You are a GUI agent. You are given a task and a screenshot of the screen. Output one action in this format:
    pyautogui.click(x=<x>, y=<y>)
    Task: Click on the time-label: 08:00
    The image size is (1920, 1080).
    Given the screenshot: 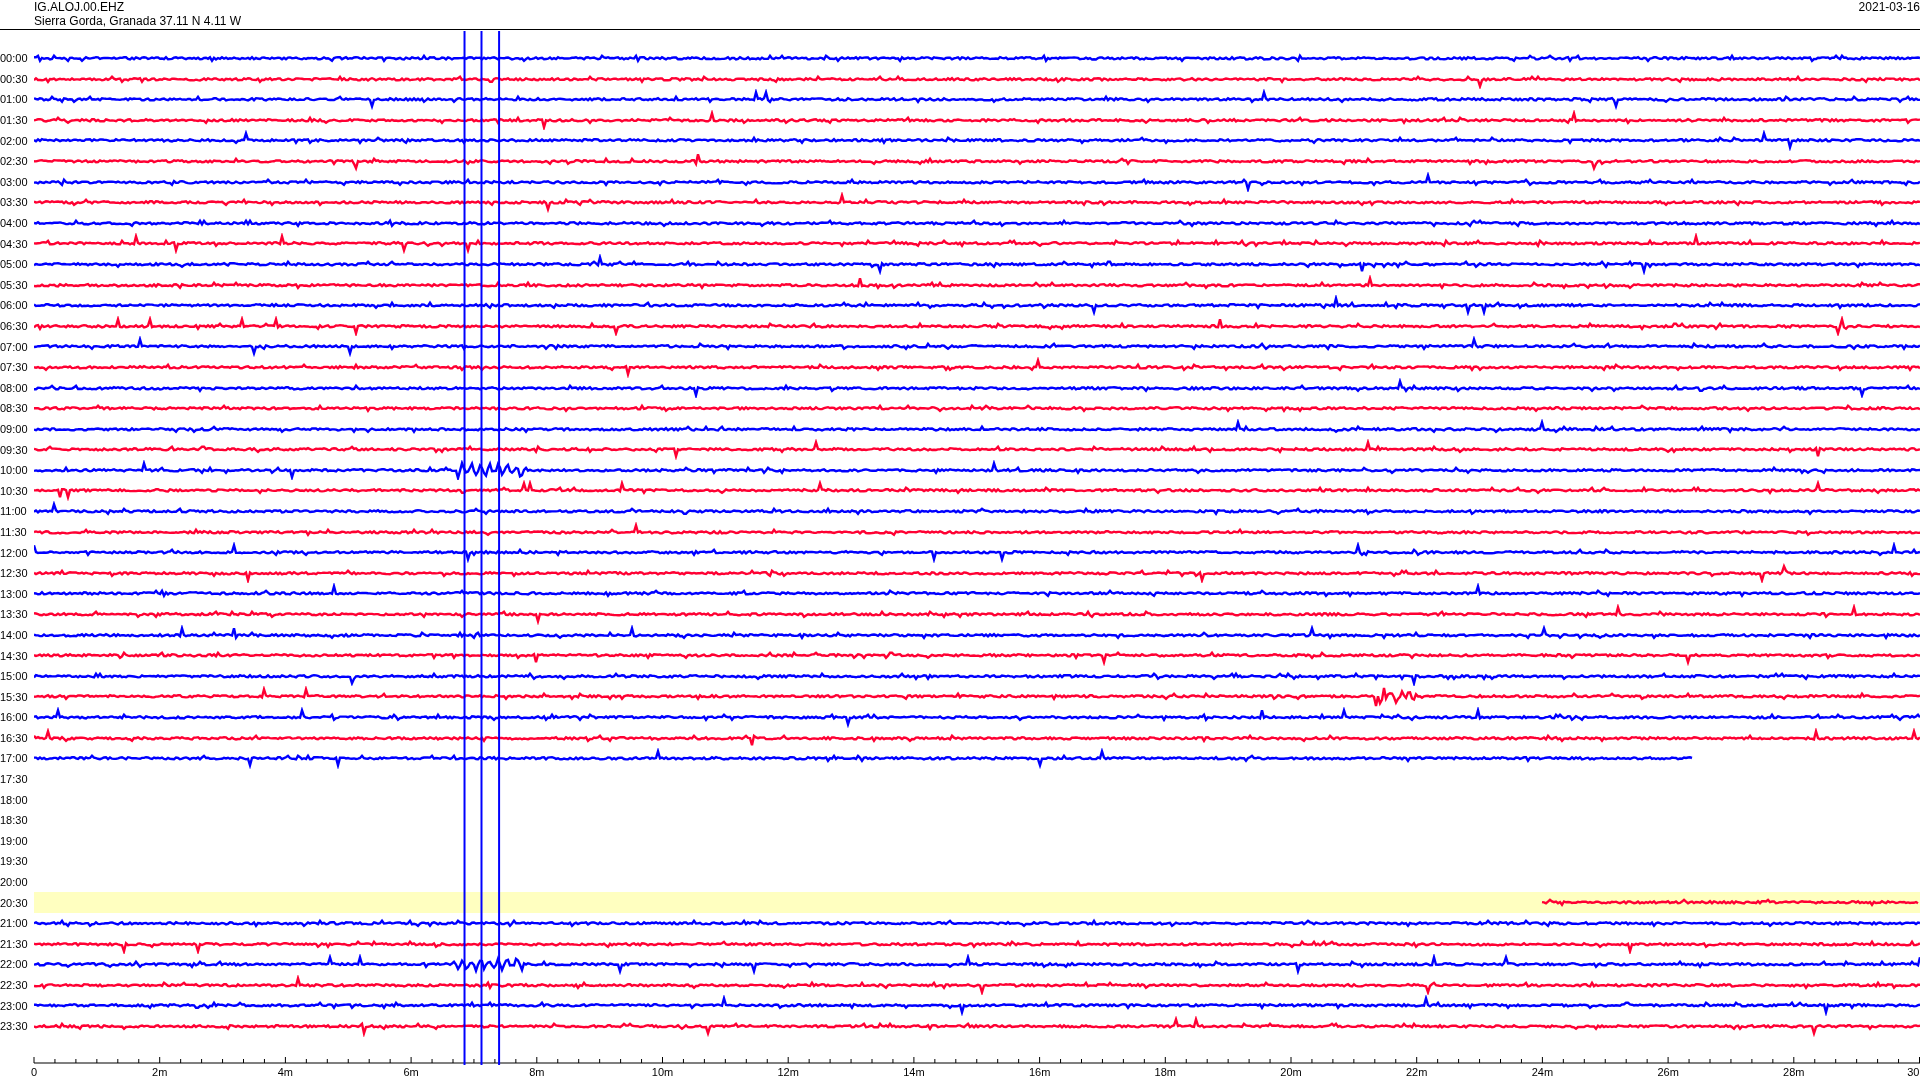 What is the action you would take?
    pyautogui.click(x=14, y=387)
    